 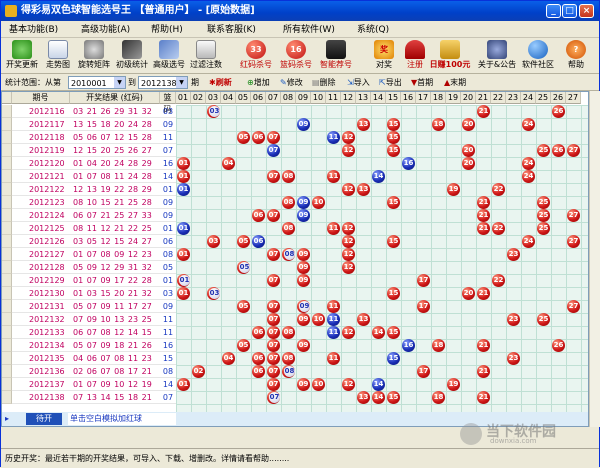 What do you see at coordinates (586, 11) in the screenshot?
I see `close-button: ×` at bounding box center [586, 11].